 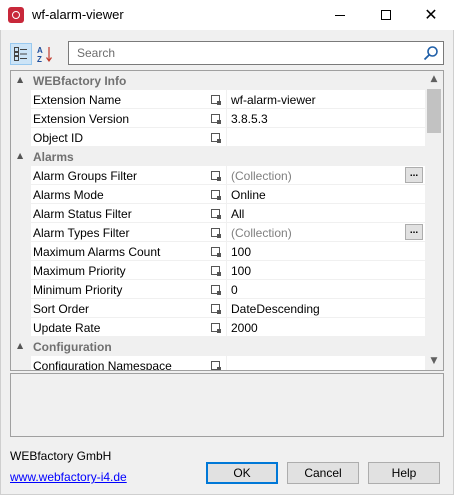 What do you see at coordinates (39, 59) in the screenshot?
I see `svg-text: Z` at bounding box center [39, 59].